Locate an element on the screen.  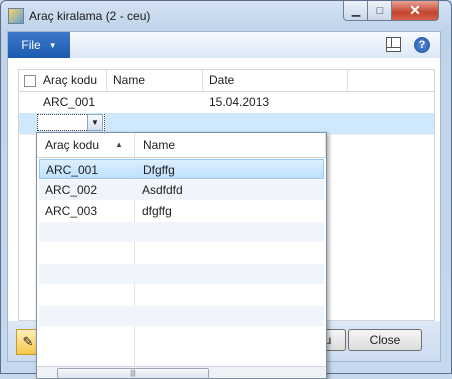
list-item: ARC_003 dfgffg is located at coordinates (181, 211).